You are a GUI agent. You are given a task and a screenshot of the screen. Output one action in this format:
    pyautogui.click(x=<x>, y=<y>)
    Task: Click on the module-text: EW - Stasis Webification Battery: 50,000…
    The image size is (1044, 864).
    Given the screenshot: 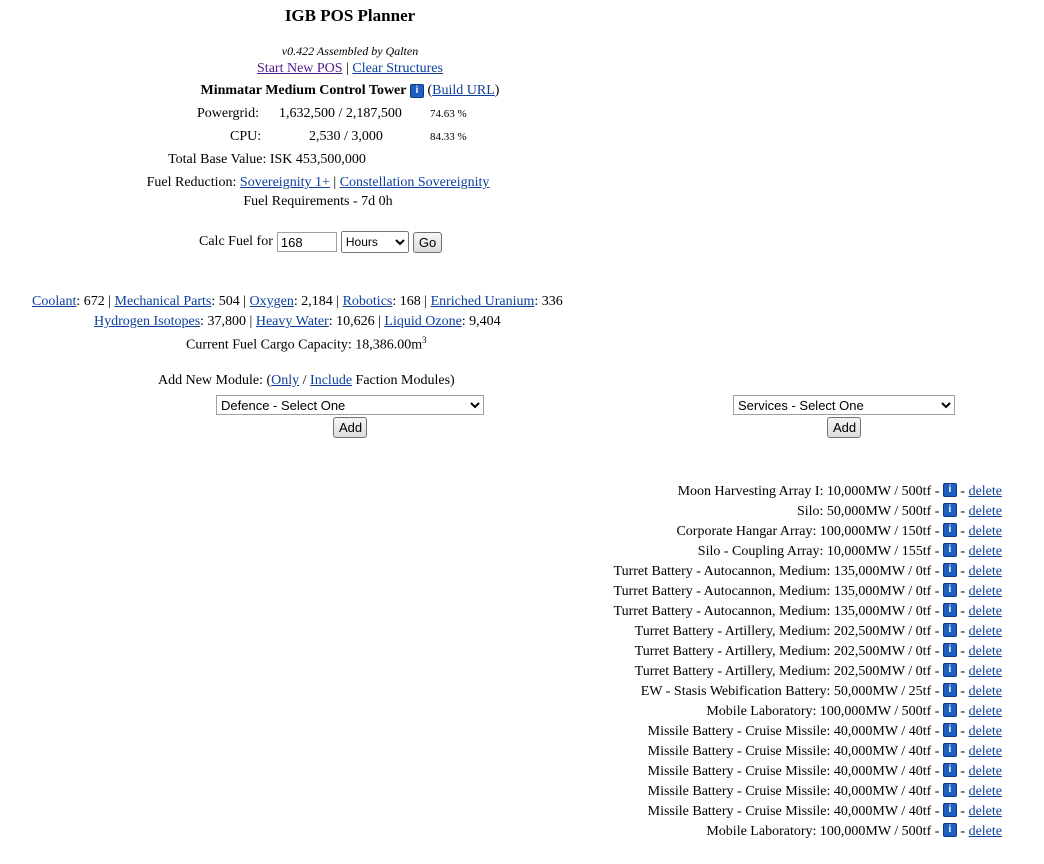 What is the action you would take?
    pyautogui.click(x=790, y=691)
    